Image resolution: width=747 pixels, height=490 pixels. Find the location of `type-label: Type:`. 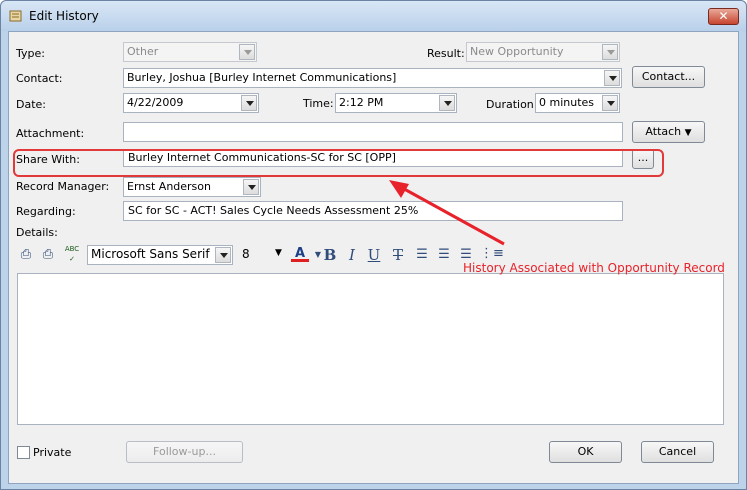

type-label: Type: is located at coordinates (30, 53).